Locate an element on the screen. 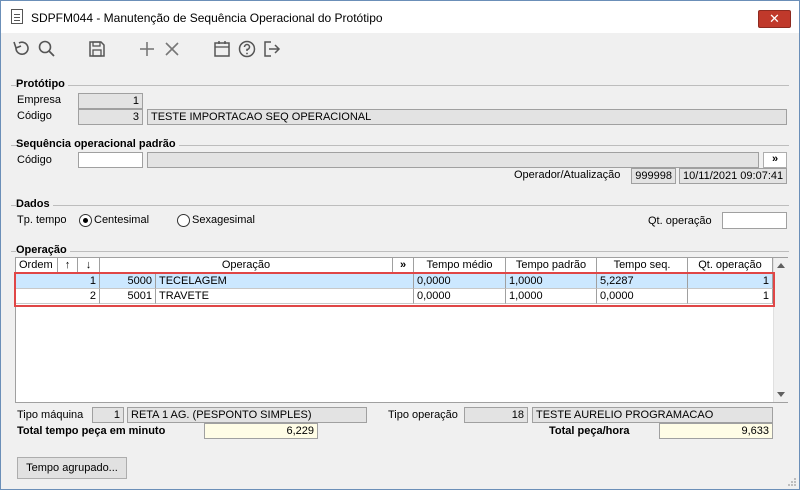 Image resolution: width=800 pixels, height=490 pixels. exit-icon is located at coordinates (272, 49).